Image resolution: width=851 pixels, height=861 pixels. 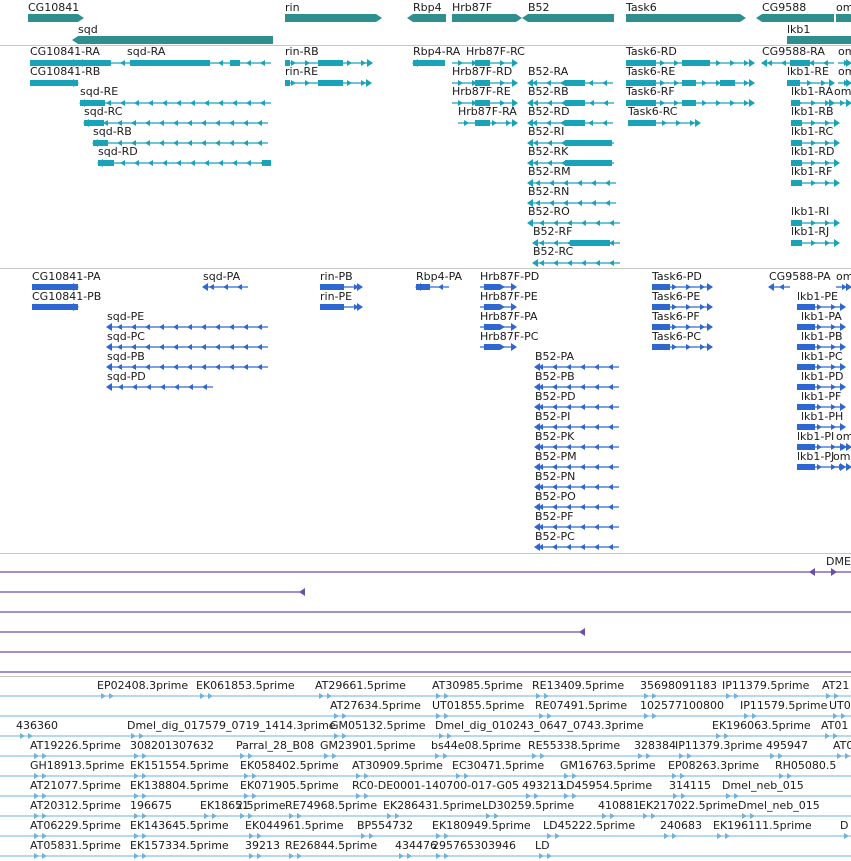 What do you see at coordinates (509, 317) in the screenshot?
I see `protein-label: Hrb87F-PA` at bounding box center [509, 317].